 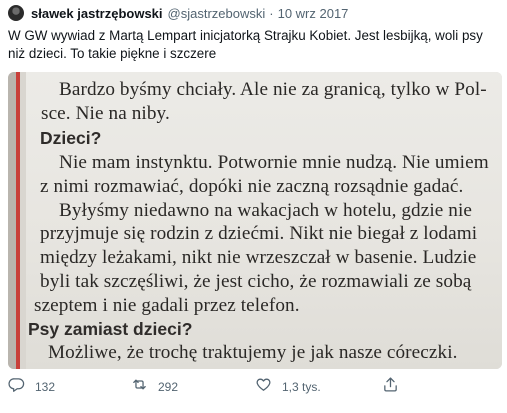 I want to click on like-button: 1,3 tys., so click(x=288, y=387).